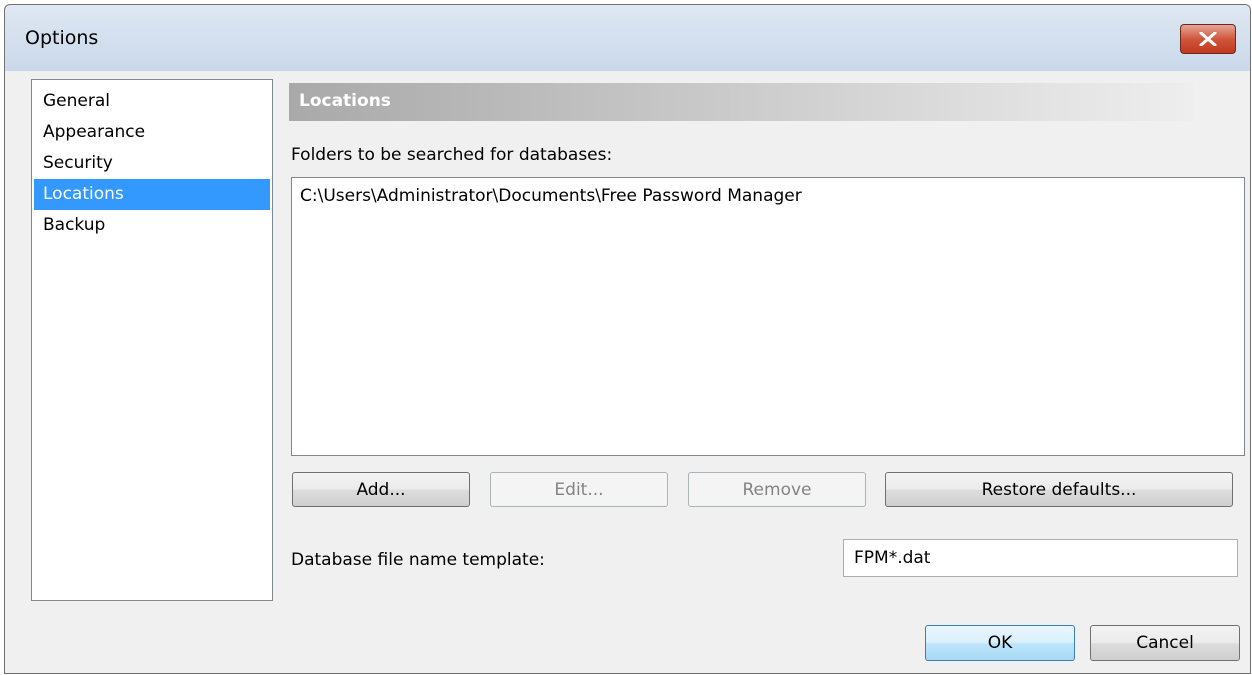 The image size is (1252, 675). I want to click on close-icon, so click(1208, 39).